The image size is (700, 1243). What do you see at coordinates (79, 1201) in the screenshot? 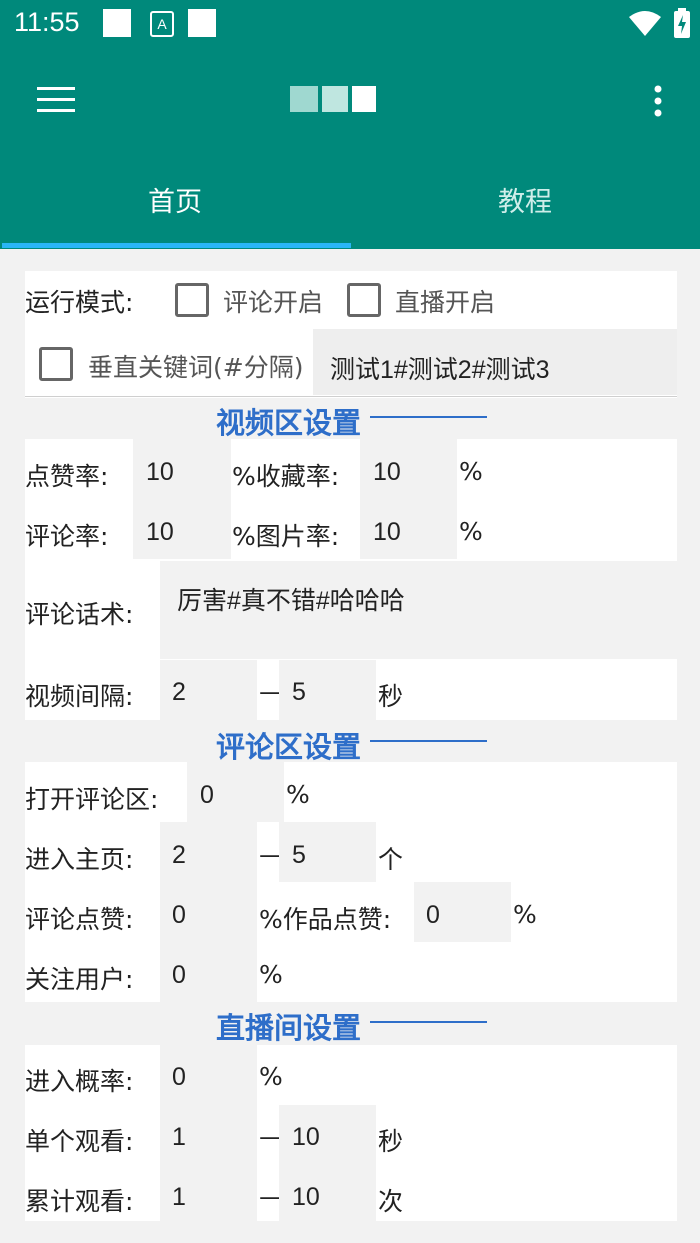
I see `total-watch-label: 累计观看:` at bounding box center [79, 1201].